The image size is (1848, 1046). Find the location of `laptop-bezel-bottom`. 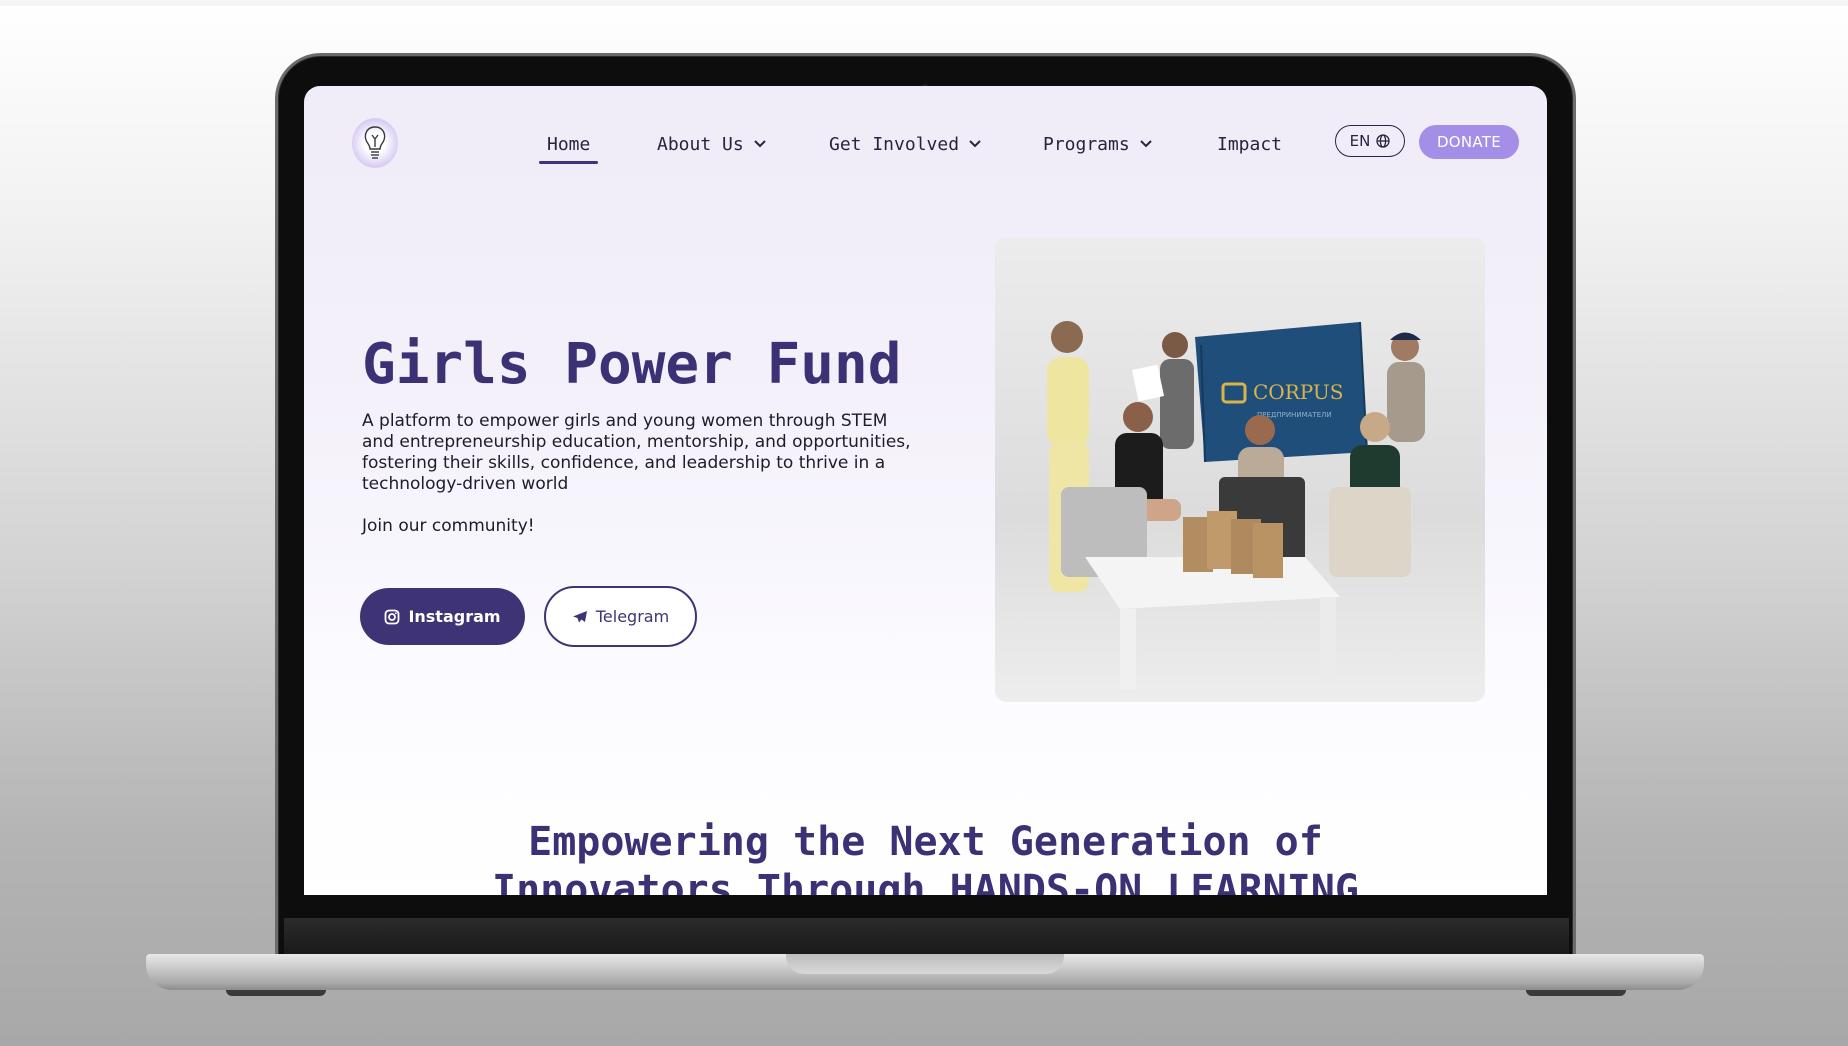

laptop-bezel-bottom is located at coordinates (926, 936).